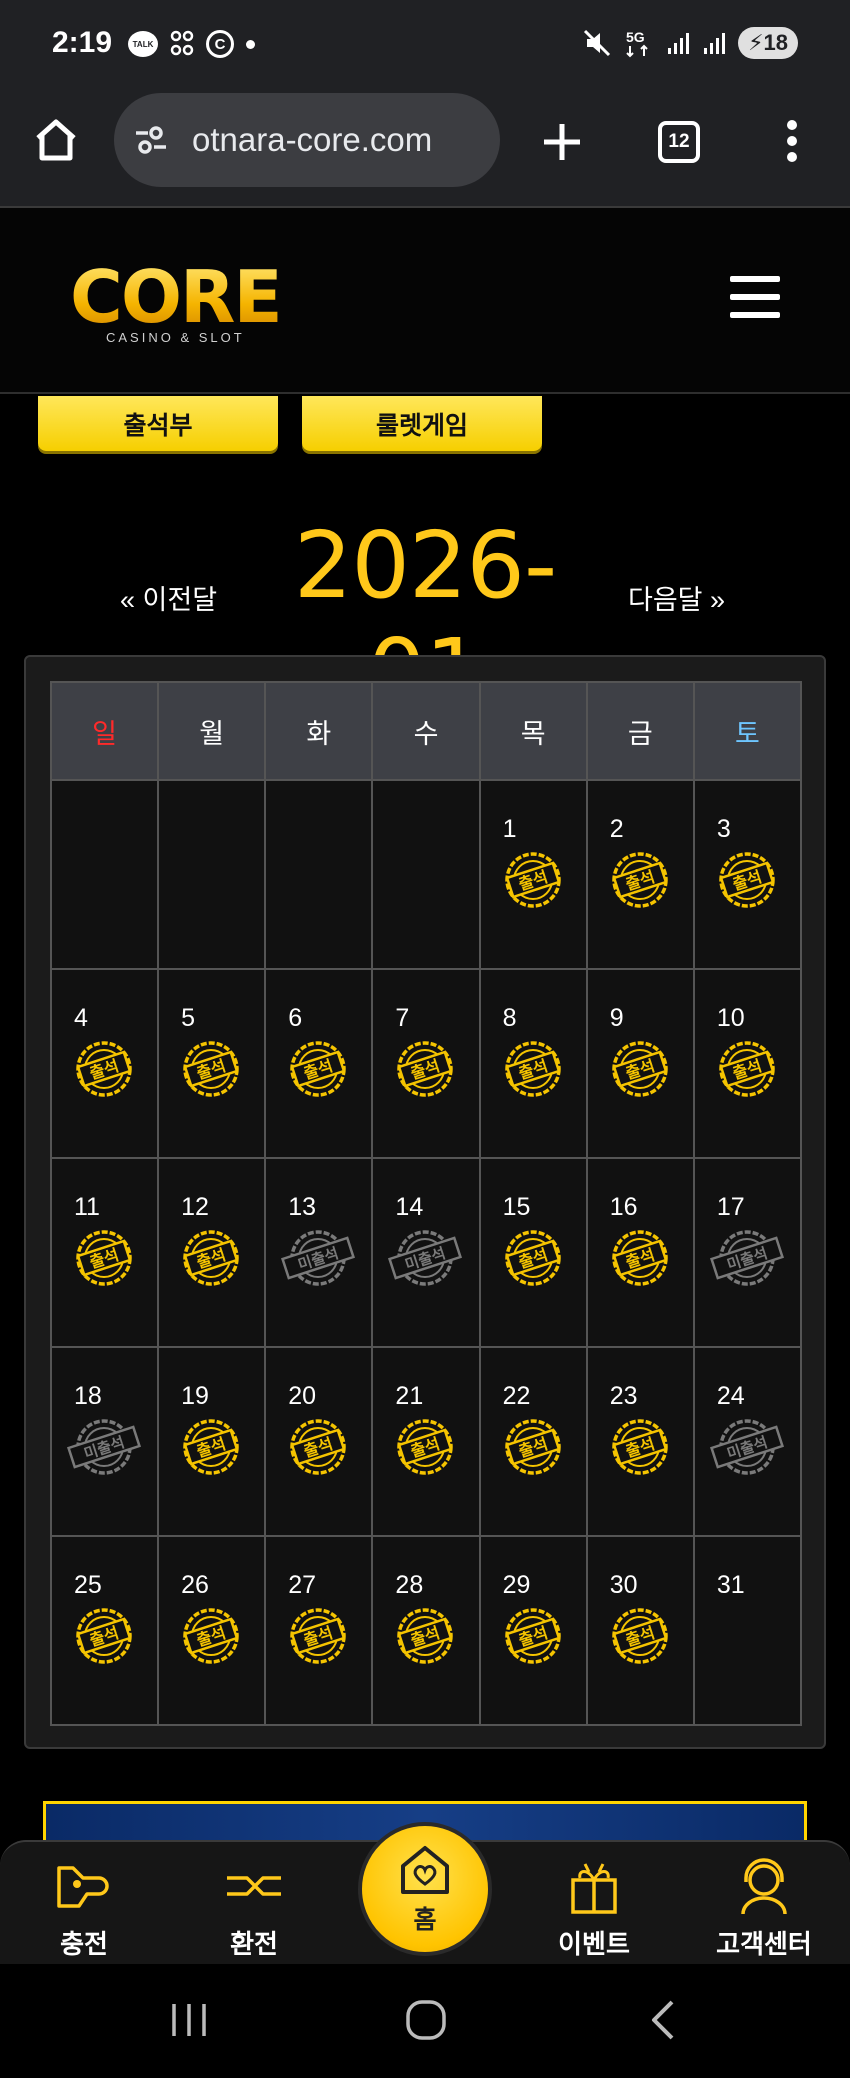  I want to click on weekday-header: 월, so click(212, 731).